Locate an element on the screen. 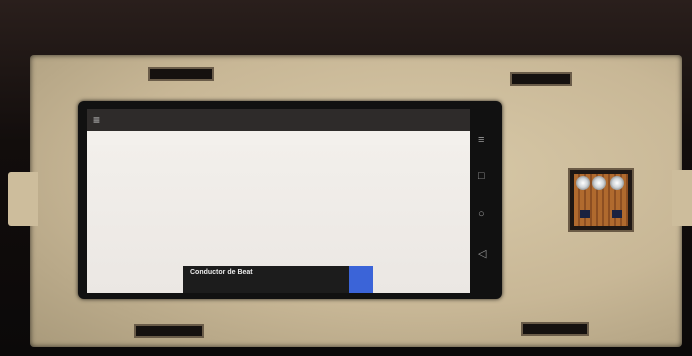 The image size is (692, 356). triangle-back-icon: ◁ is located at coordinates (482, 254).